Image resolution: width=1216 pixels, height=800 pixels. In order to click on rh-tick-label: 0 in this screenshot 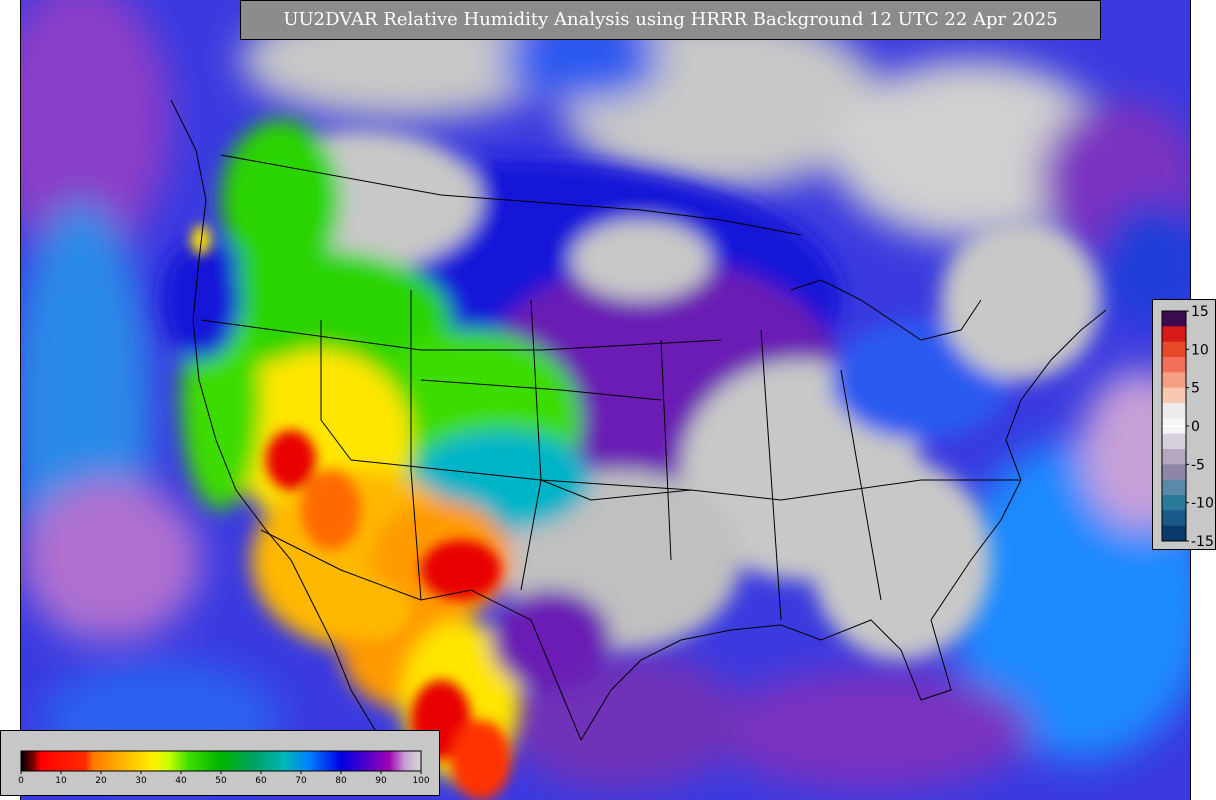, I will do `click(21, 781)`.